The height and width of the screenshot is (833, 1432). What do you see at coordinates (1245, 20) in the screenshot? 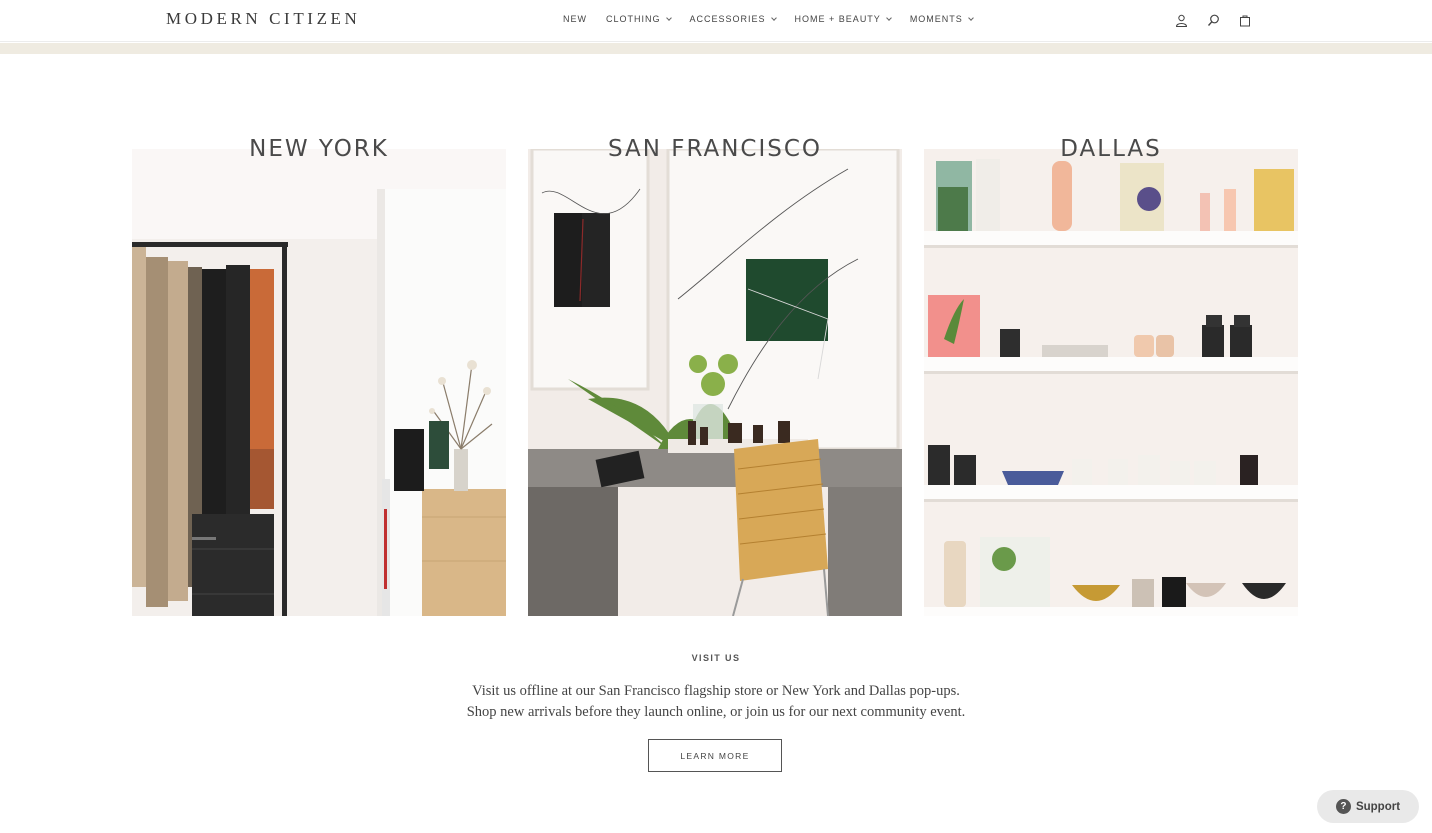
I see `cart-icon` at bounding box center [1245, 20].